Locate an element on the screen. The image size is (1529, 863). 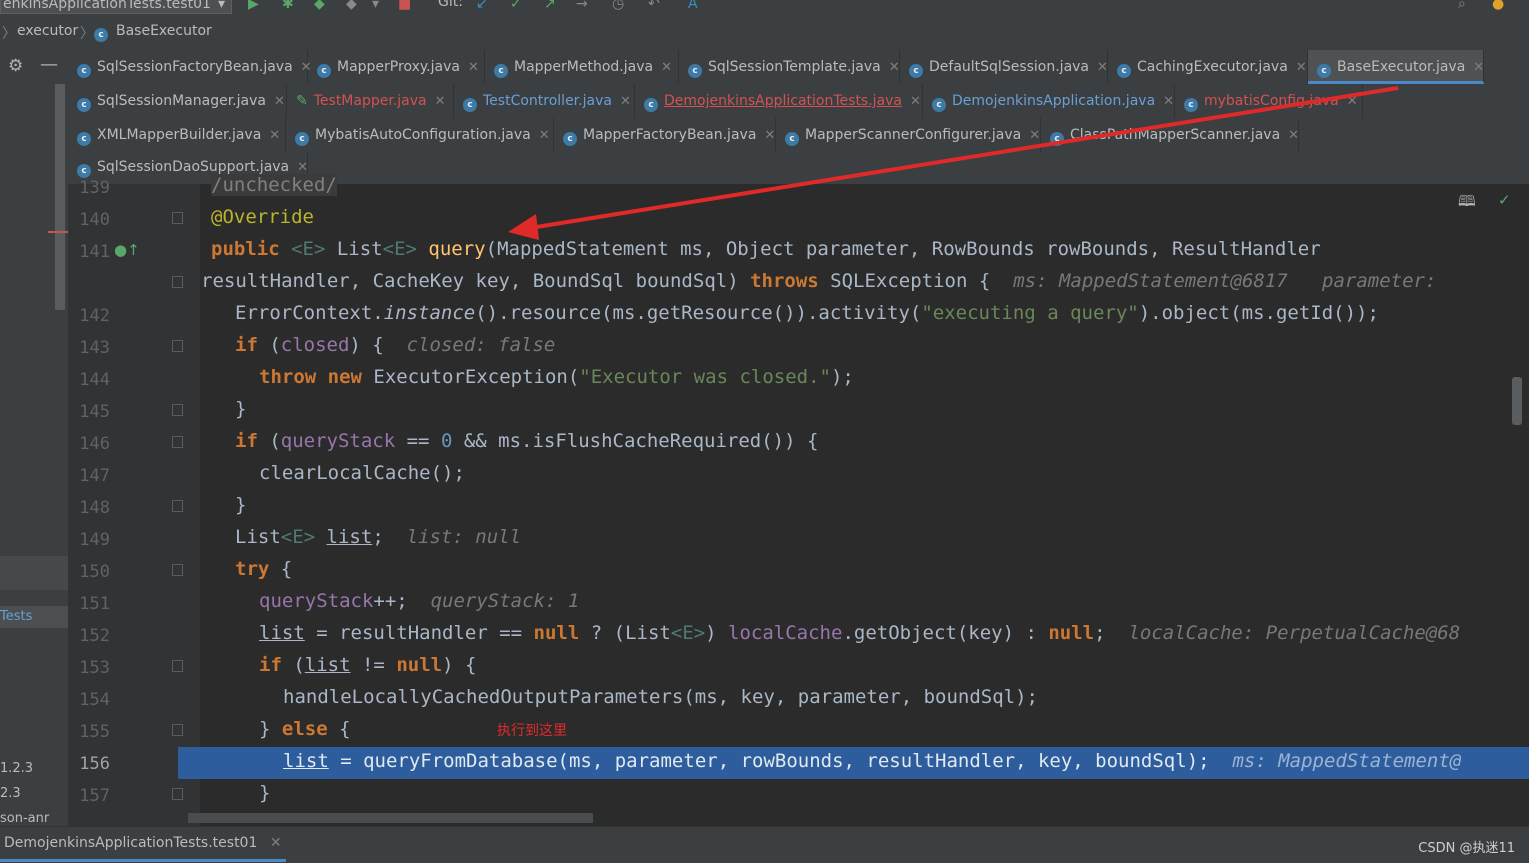
tab-sqlsessionmanager: c SqlSessionManager.java ✕ is located at coordinates (177, 101).